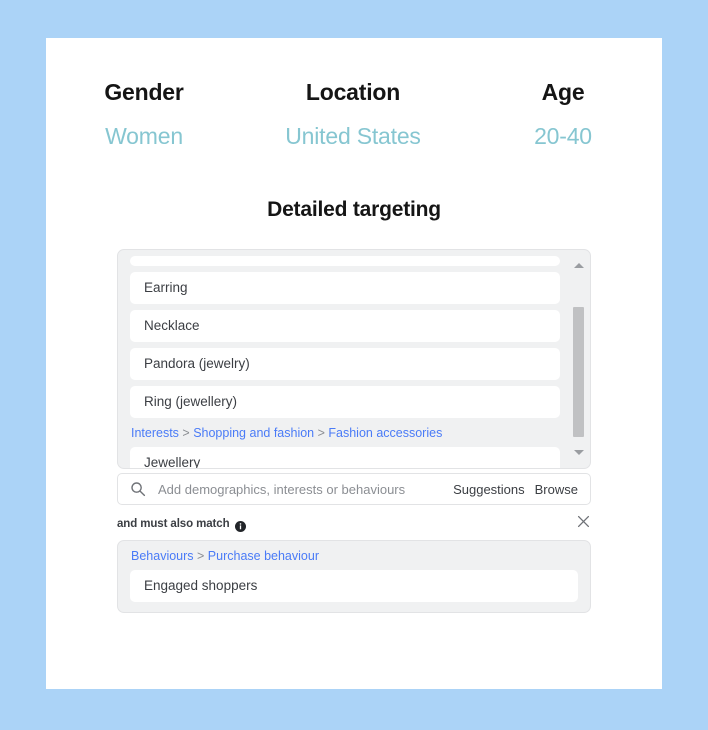 The width and height of the screenshot is (708, 730). I want to click on summary-column-location: Location United States, so click(353, 114).